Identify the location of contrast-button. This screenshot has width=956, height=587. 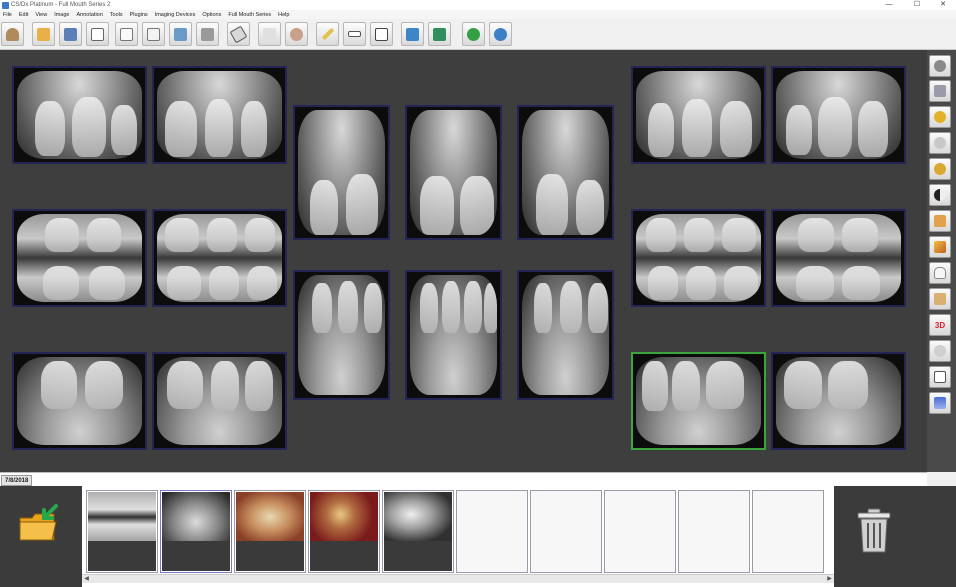
(940, 195).